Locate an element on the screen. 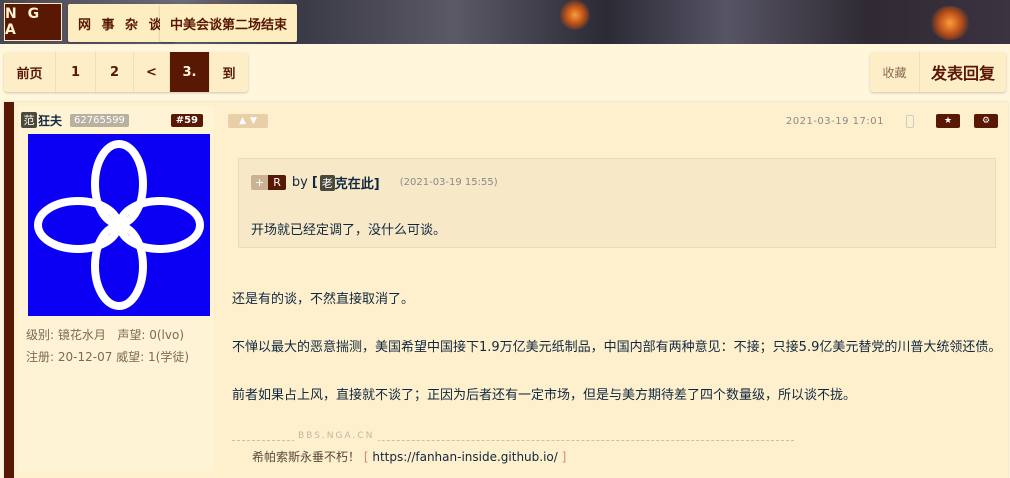 This screenshot has width=1010, height=478. floor-number: #59 is located at coordinates (186, 120).